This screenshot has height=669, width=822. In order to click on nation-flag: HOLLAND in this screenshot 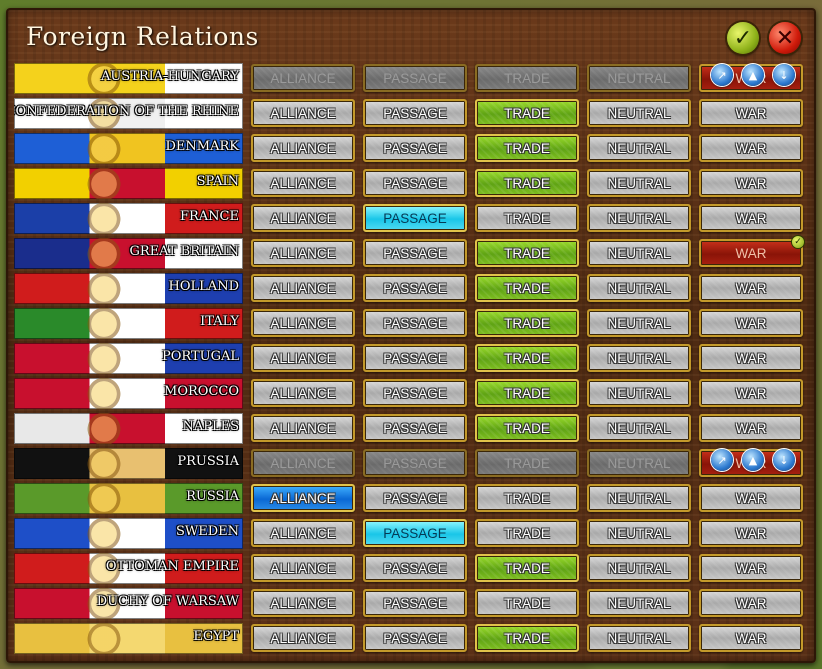, I will do `click(128, 288)`.